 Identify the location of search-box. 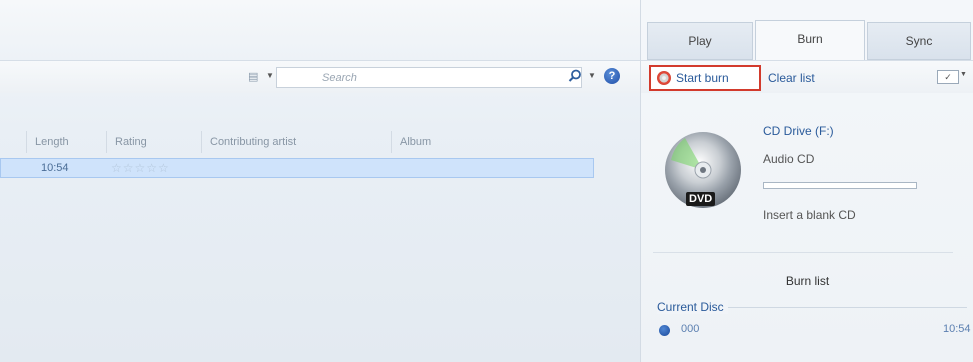
(429, 77).